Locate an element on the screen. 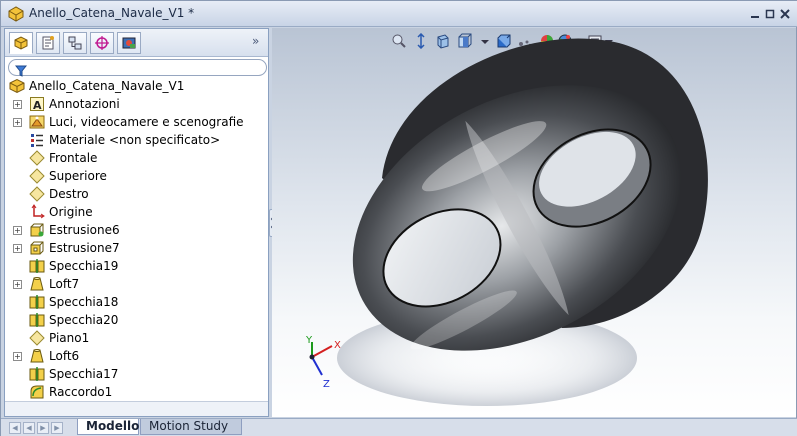  tree-item-label: Specchia20 is located at coordinates (84, 320).